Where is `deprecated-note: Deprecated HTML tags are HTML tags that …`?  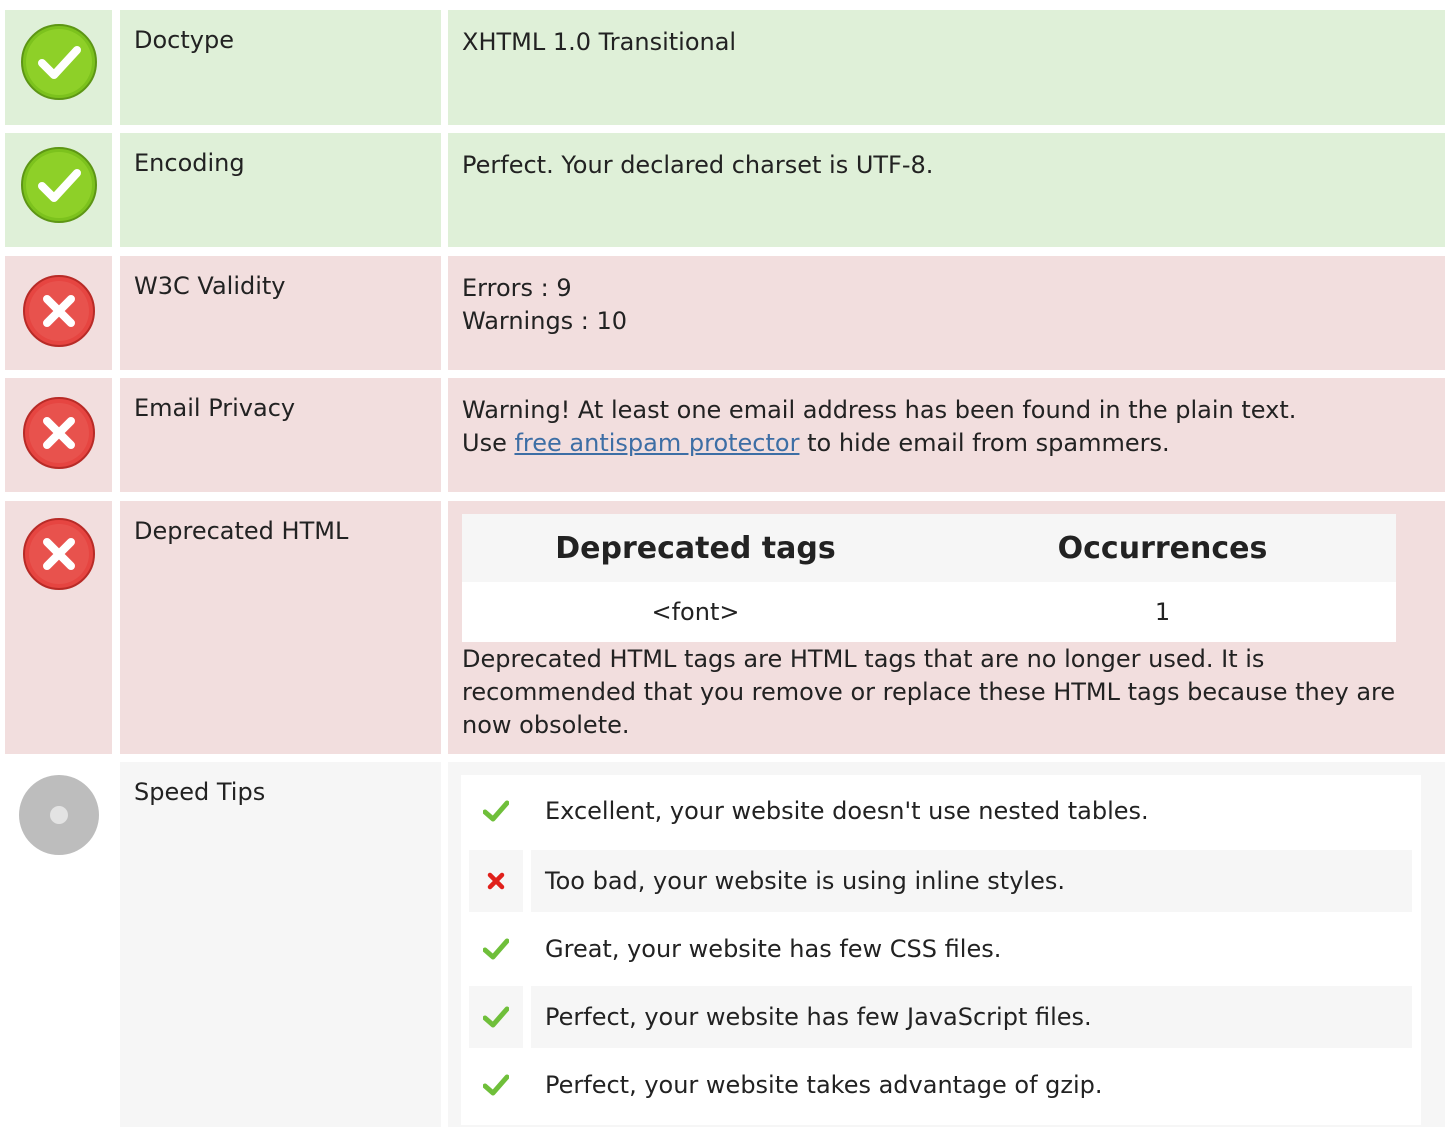 deprecated-note: Deprecated HTML tags are HTML tags that … is located at coordinates (929, 692).